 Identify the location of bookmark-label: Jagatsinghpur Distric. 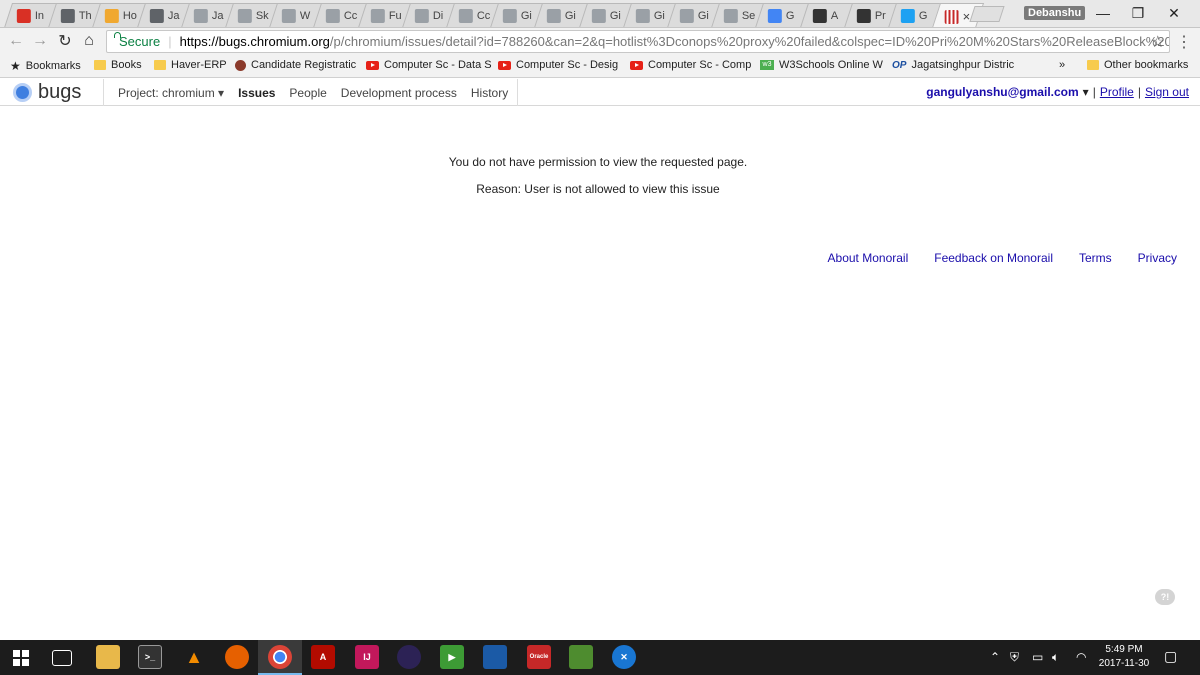
(963, 65).